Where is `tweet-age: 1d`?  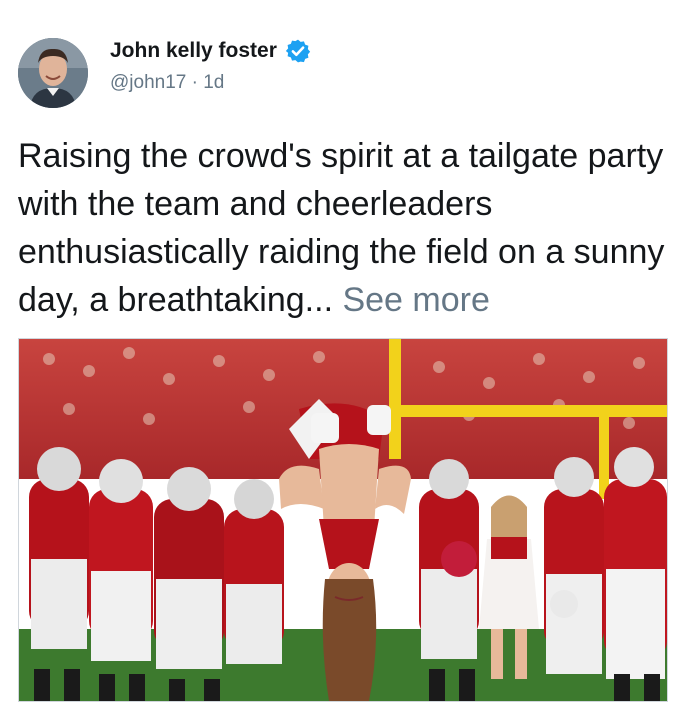 tweet-age: 1d is located at coordinates (213, 82).